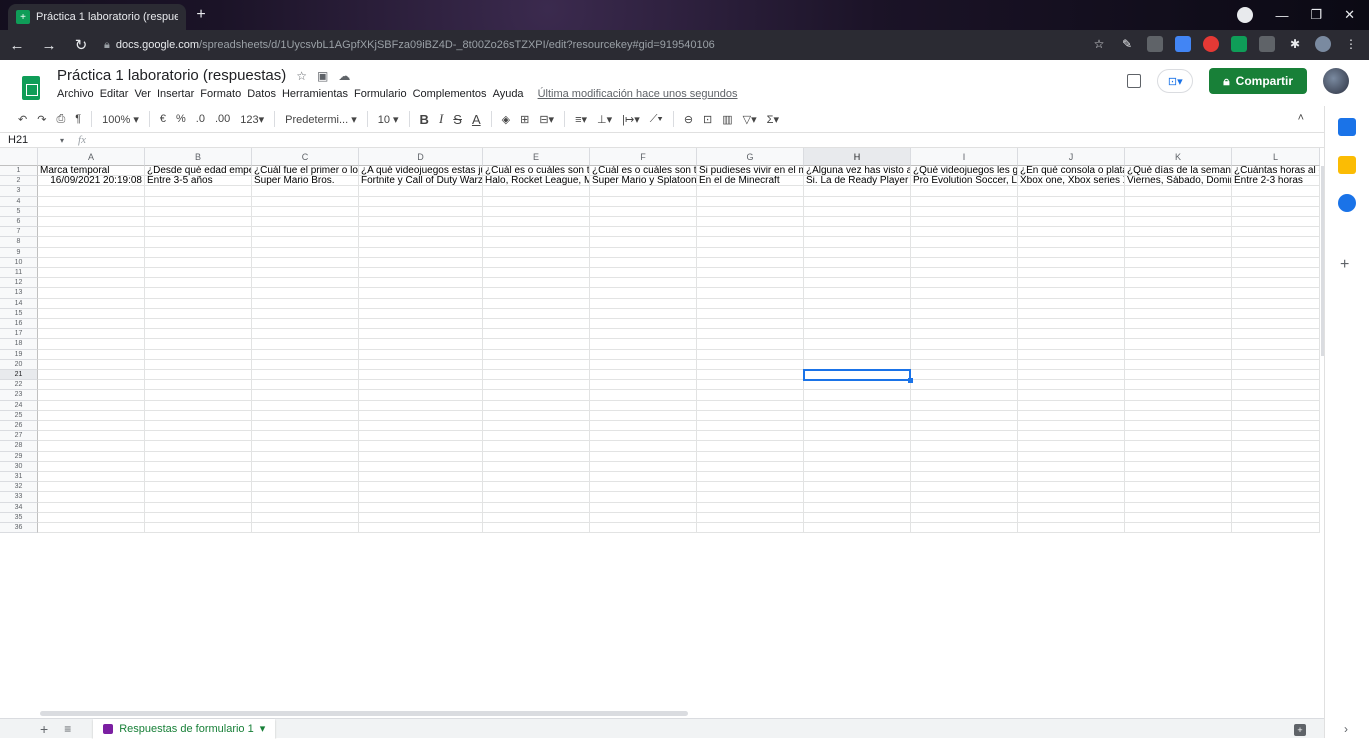  I want to click on cell-h9, so click(857, 252).